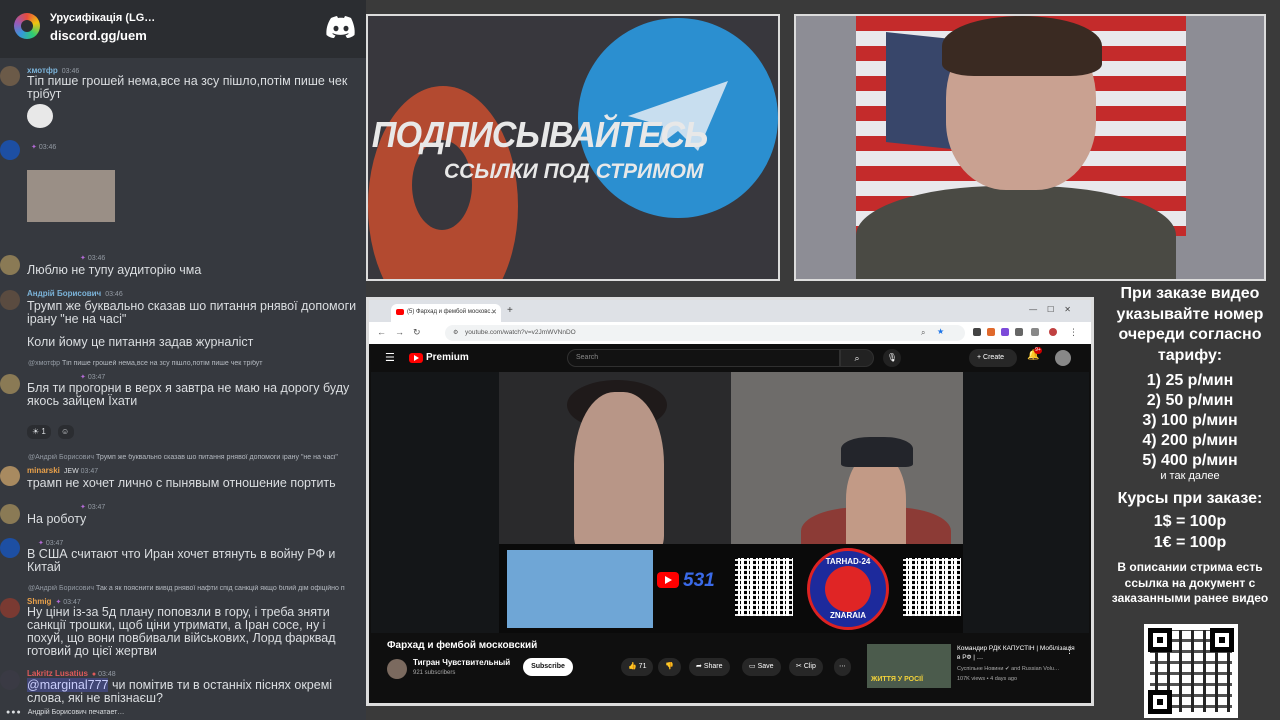 The image size is (1280, 720). I want to click on message-username: Lakritz Lusatius, so click(57, 673).